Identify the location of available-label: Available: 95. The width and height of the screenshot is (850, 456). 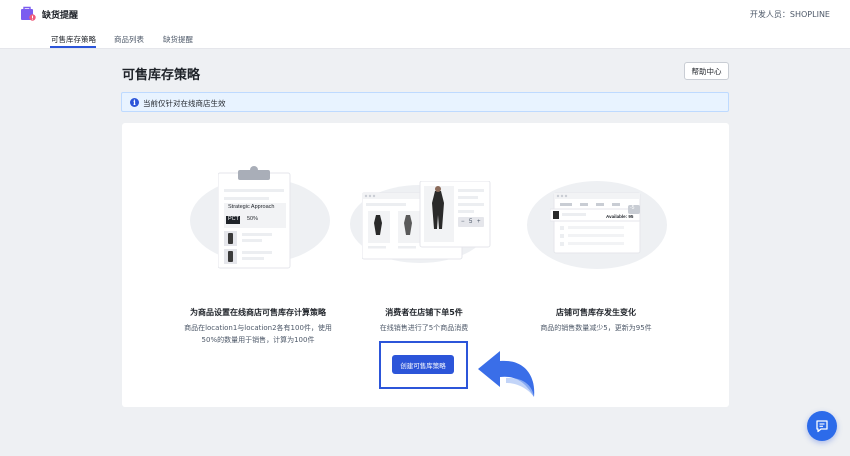
(620, 216).